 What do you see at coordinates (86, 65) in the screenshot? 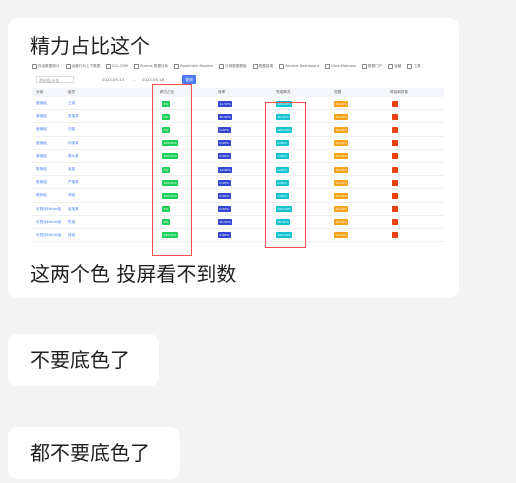
I see `bookmark-label: 运营行为上下数据` at bounding box center [86, 65].